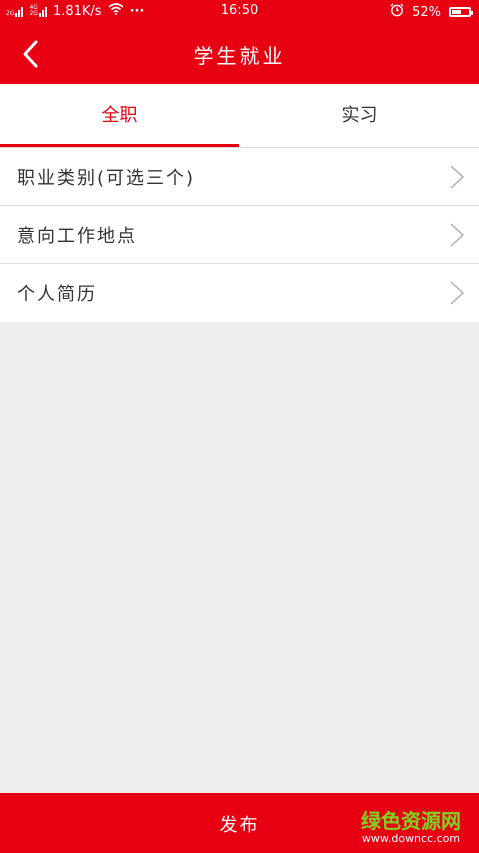 Image resolution: width=479 pixels, height=853 pixels. Describe the element at coordinates (461, 12) in the screenshot. I see `battery-icon` at that location.